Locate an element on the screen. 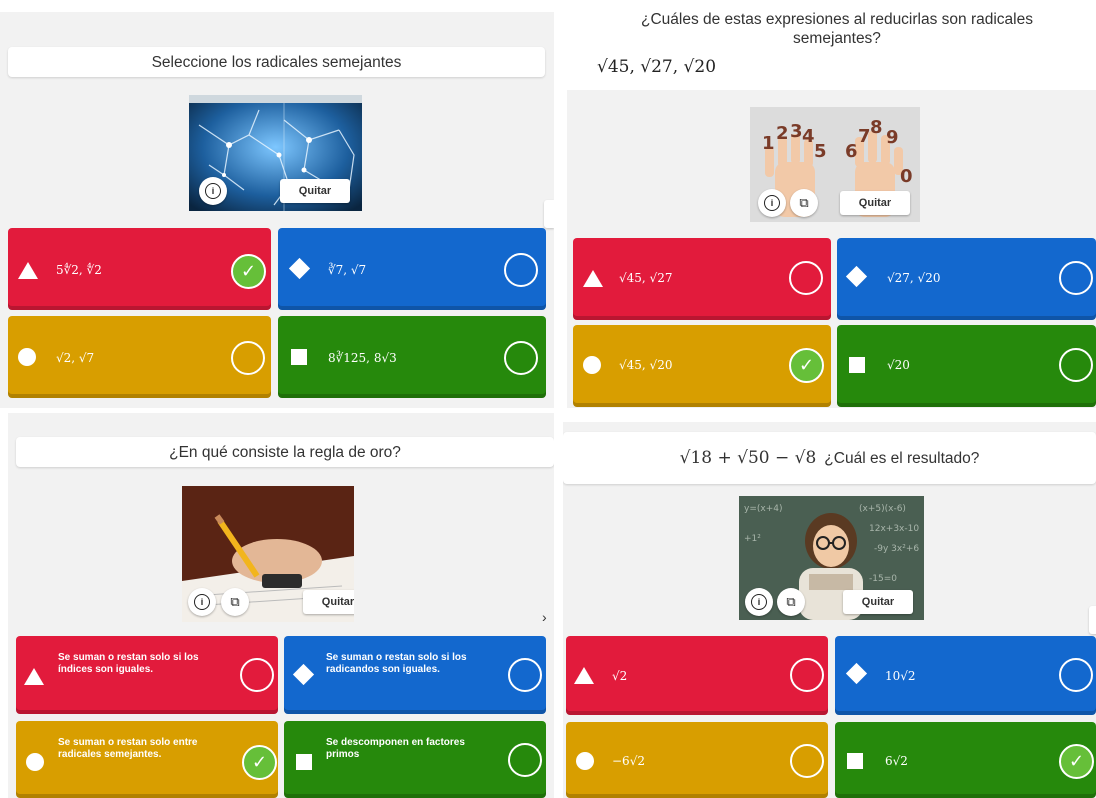 This screenshot has height=798, width=1096. answer-option-4: Se descomponen en factores primos is located at coordinates (415, 759).